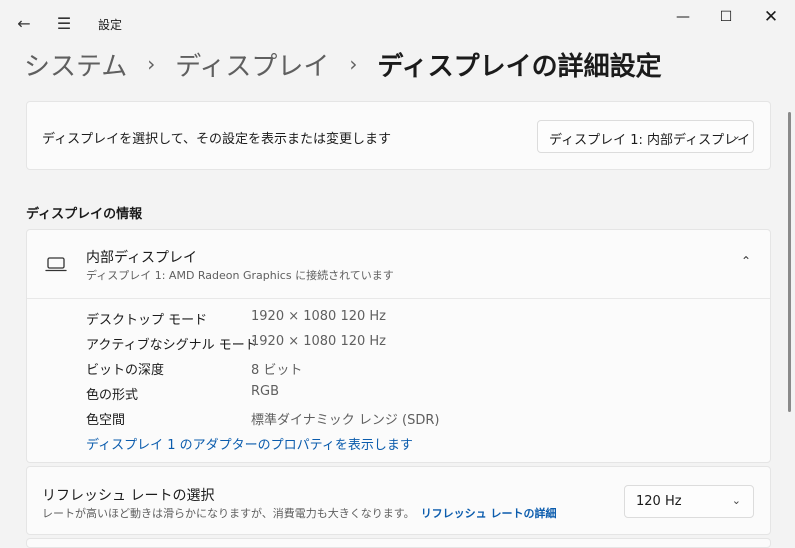 The height and width of the screenshot is (548, 795). Describe the element at coordinates (110, 25) in the screenshot. I see `app-title: 設定` at that location.